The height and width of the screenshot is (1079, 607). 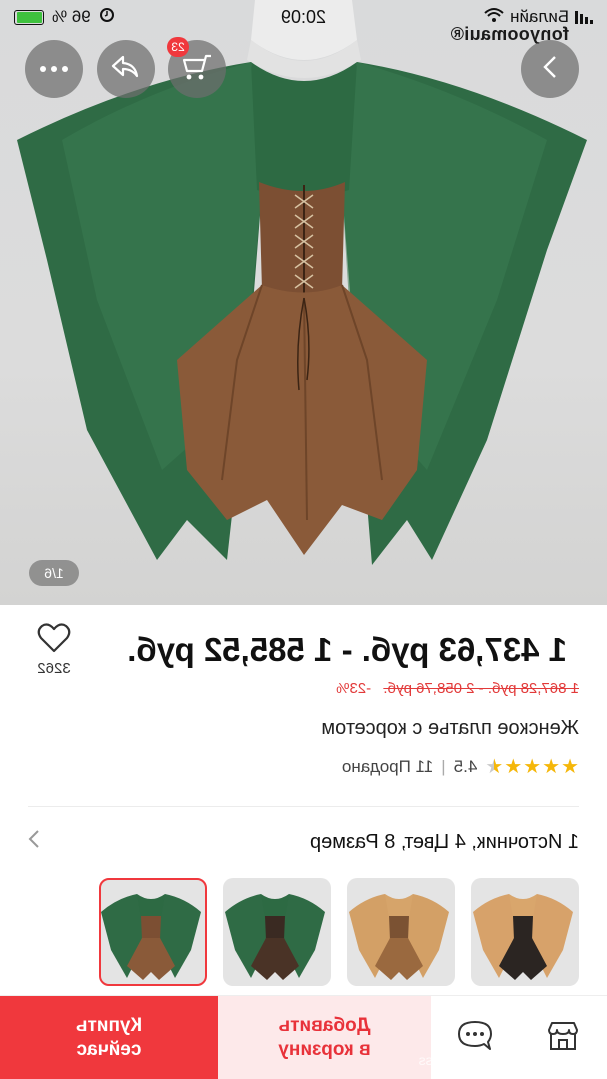 What do you see at coordinates (303, 842) in the screenshot?
I see `variant-selector: 1 Источник, 4 Цвет, 8 Размер` at bounding box center [303, 842].